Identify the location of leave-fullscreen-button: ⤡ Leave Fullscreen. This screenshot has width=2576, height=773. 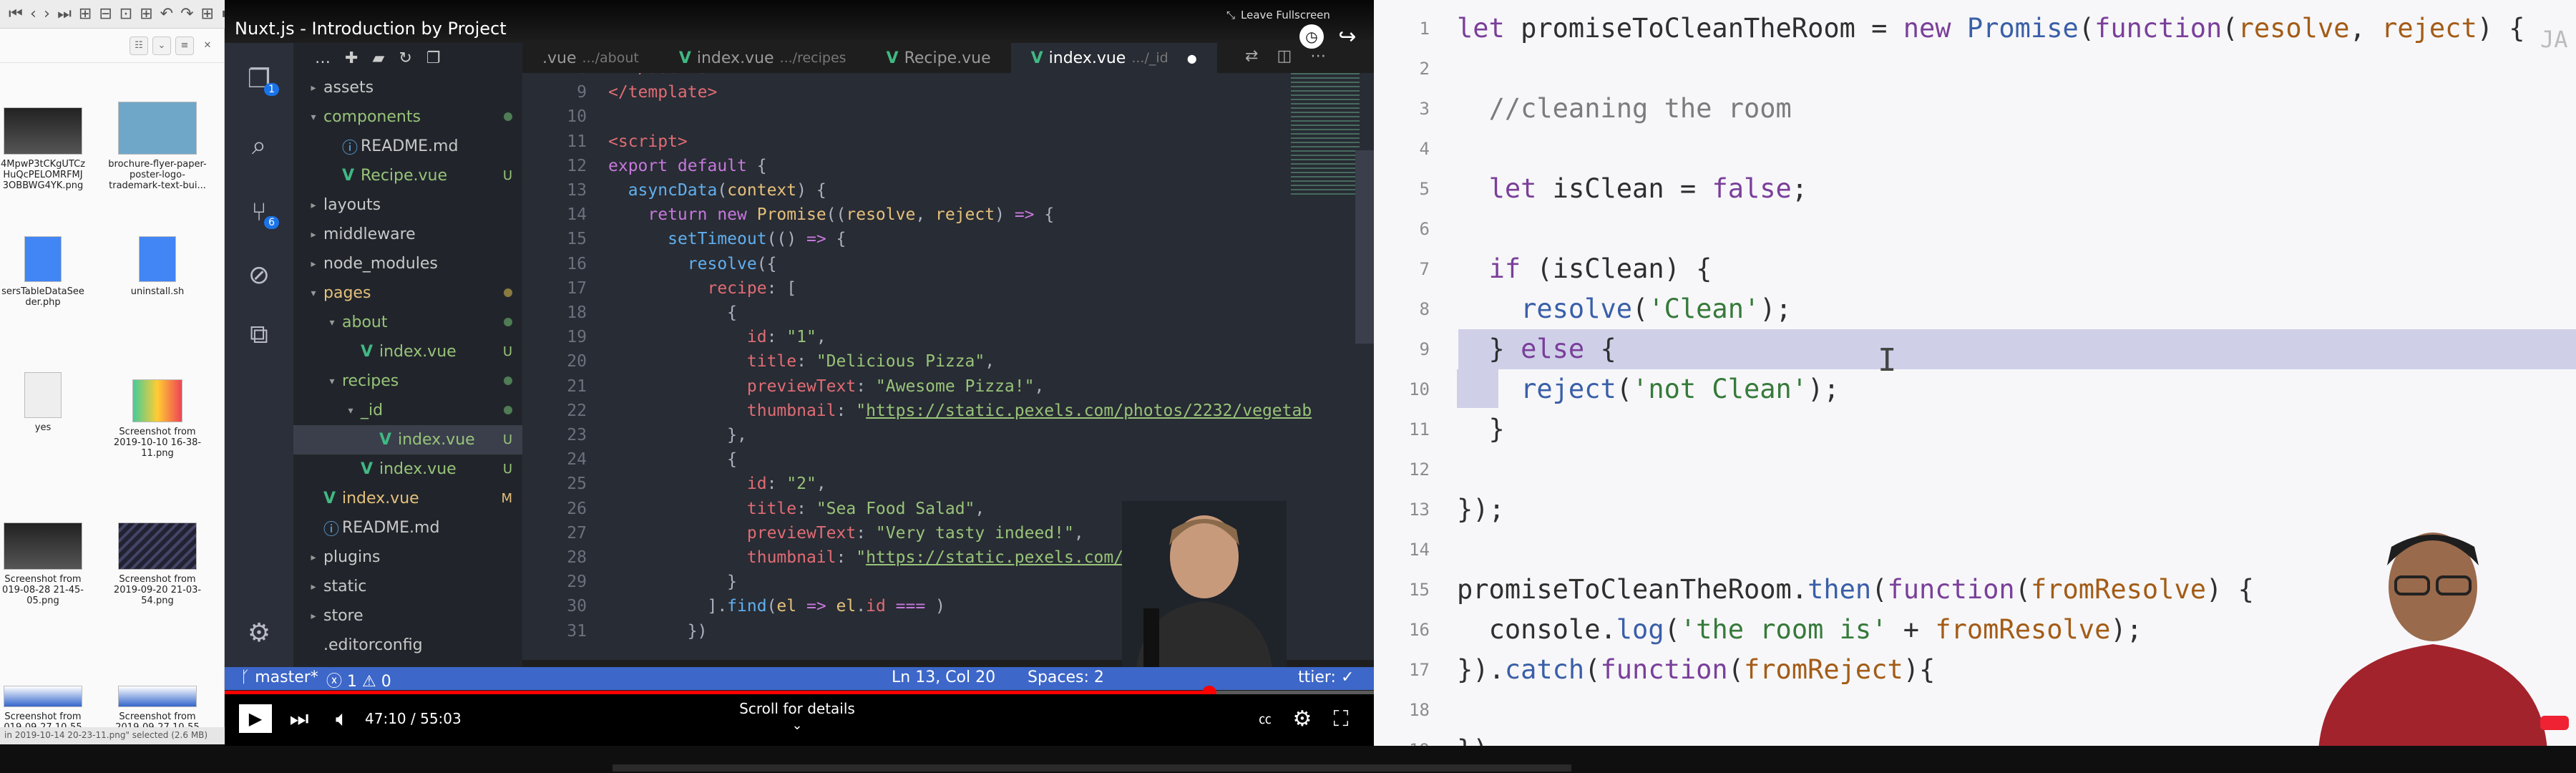
(1298, 15).